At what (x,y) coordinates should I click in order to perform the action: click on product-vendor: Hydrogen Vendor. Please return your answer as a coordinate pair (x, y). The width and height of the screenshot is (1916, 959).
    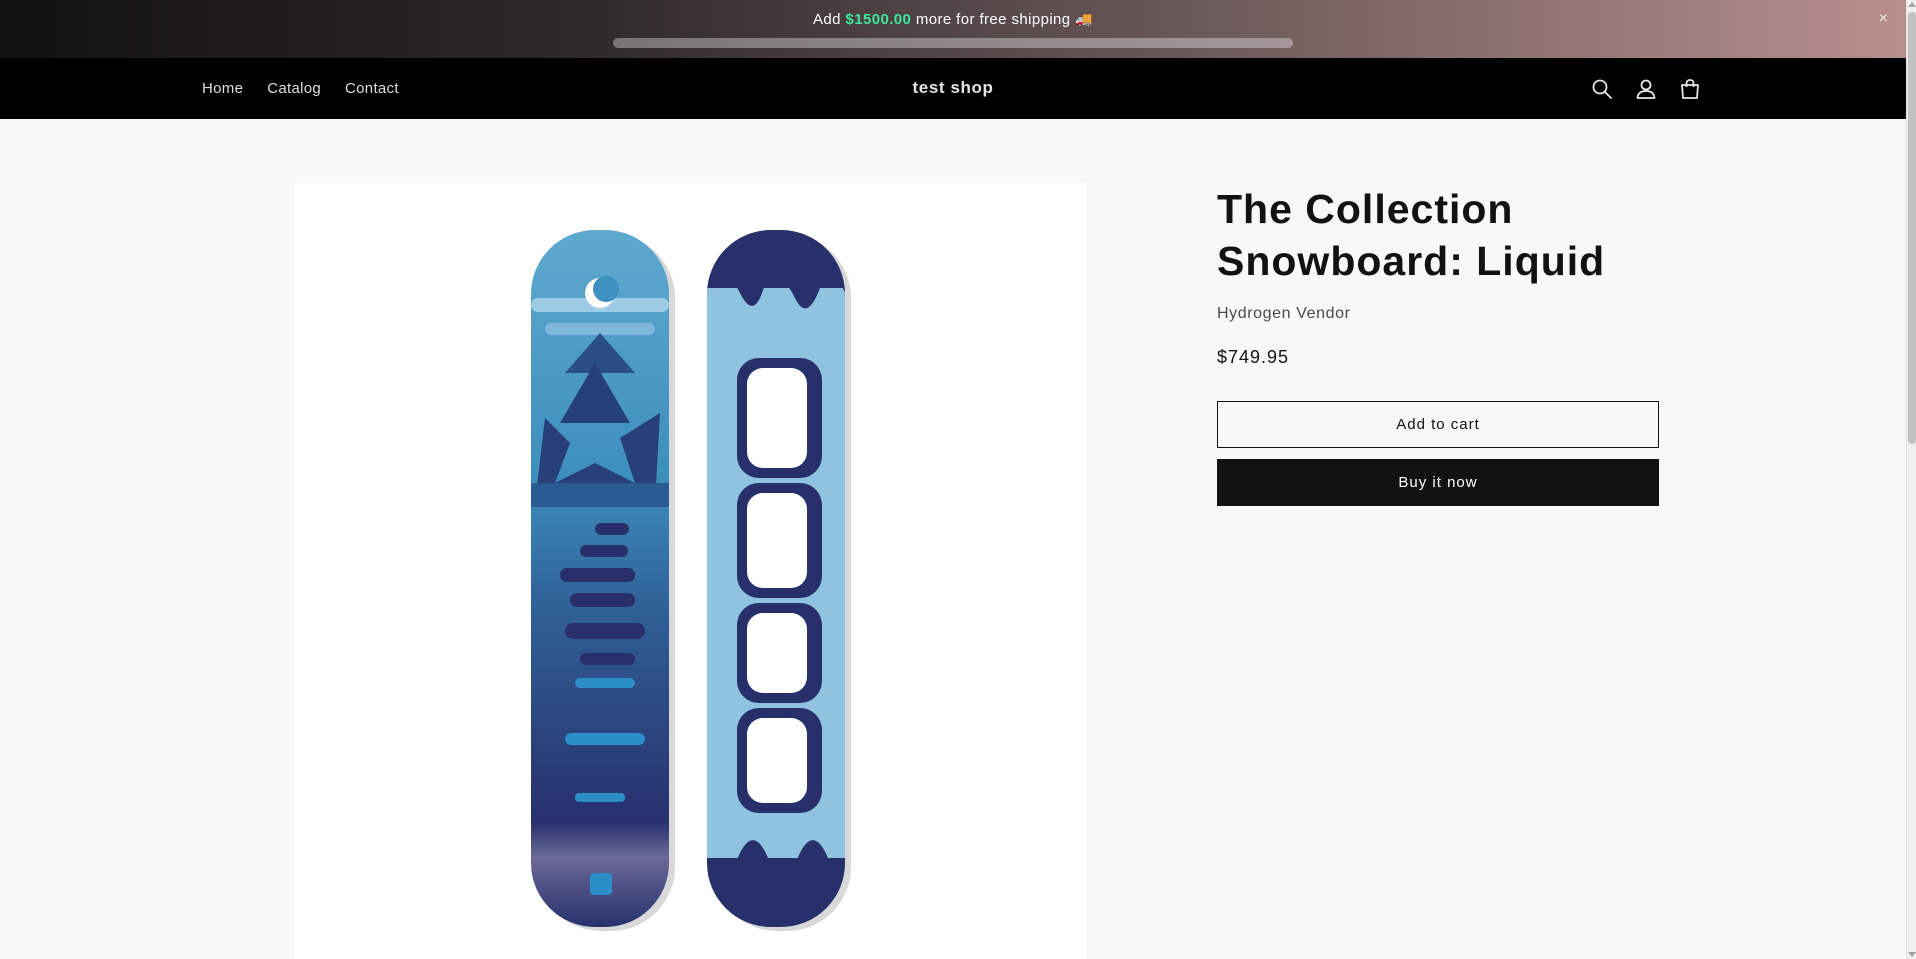
    Looking at the image, I should click on (1284, 313).